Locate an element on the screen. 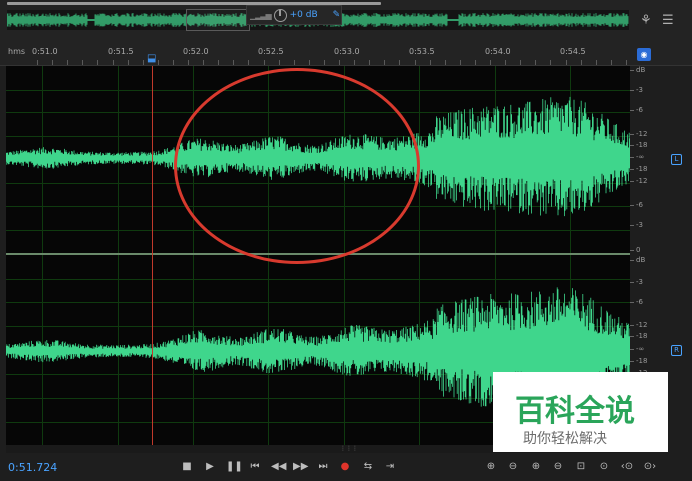 This screenshot has height=481, width=692. overview-panel: ▁▂▃▅ +0 dB ✎ ⚘ ☰ is located at coordinates (346, 22).